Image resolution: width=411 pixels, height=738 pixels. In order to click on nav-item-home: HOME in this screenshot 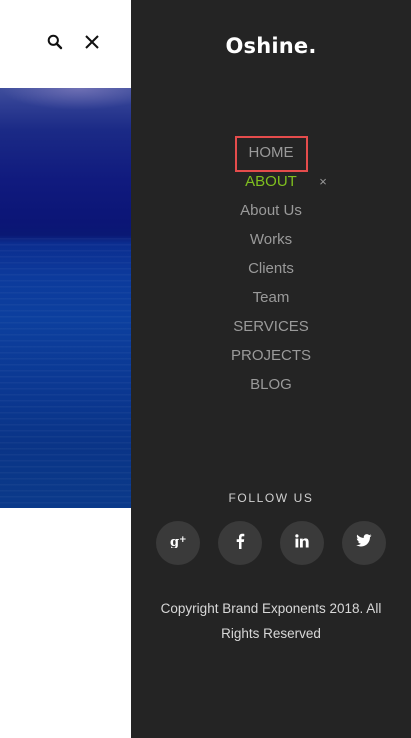, I will do `click(271, 154)`.